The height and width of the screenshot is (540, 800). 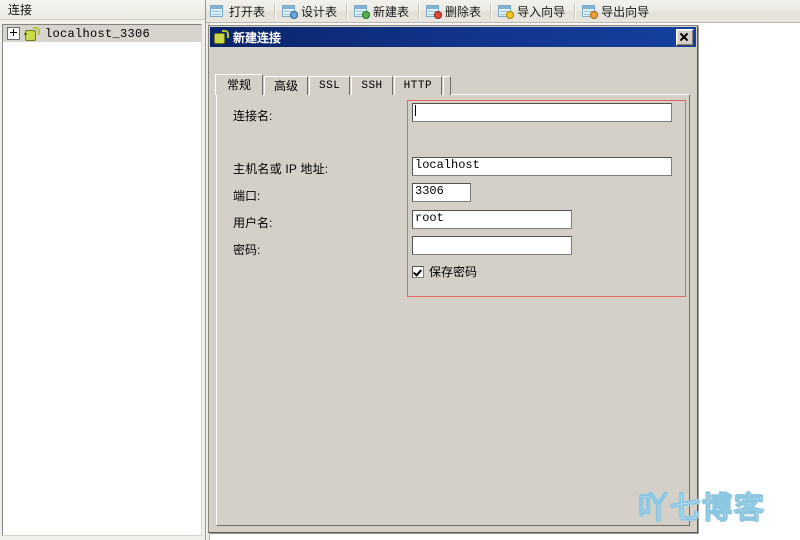 I want to click on design-table-icon, so click(x=290, y=11).